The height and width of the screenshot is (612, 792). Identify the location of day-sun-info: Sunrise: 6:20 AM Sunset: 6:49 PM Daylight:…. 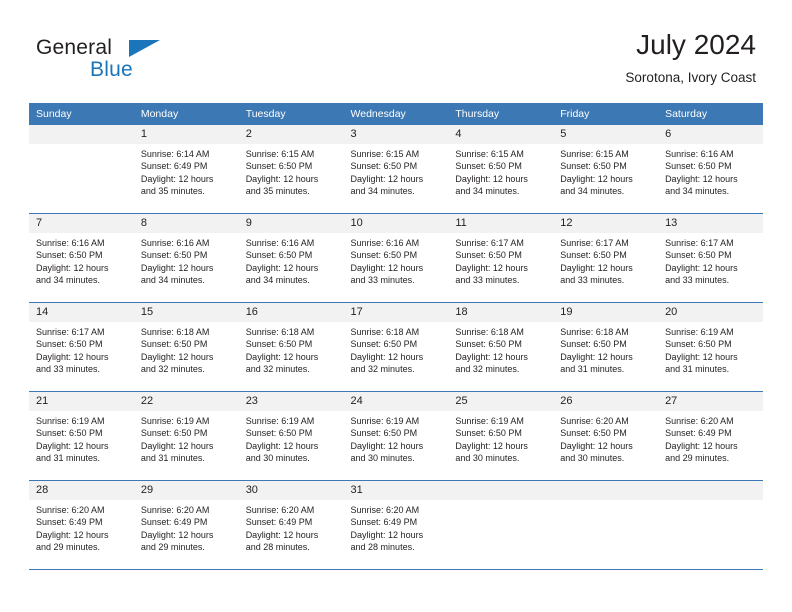
(291, 527).